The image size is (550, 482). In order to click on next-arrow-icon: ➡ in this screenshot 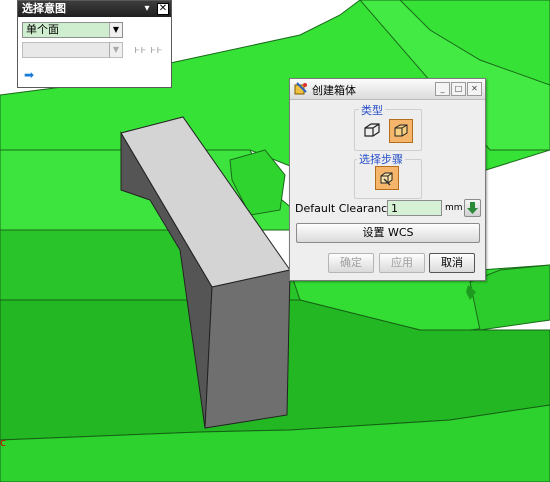, I will do `click(29, 75)`.